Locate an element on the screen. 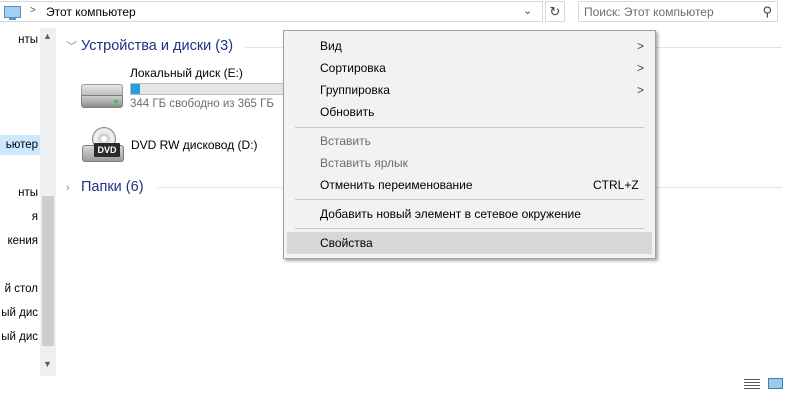  nav-item: кения is located at coordinates (20, 241).